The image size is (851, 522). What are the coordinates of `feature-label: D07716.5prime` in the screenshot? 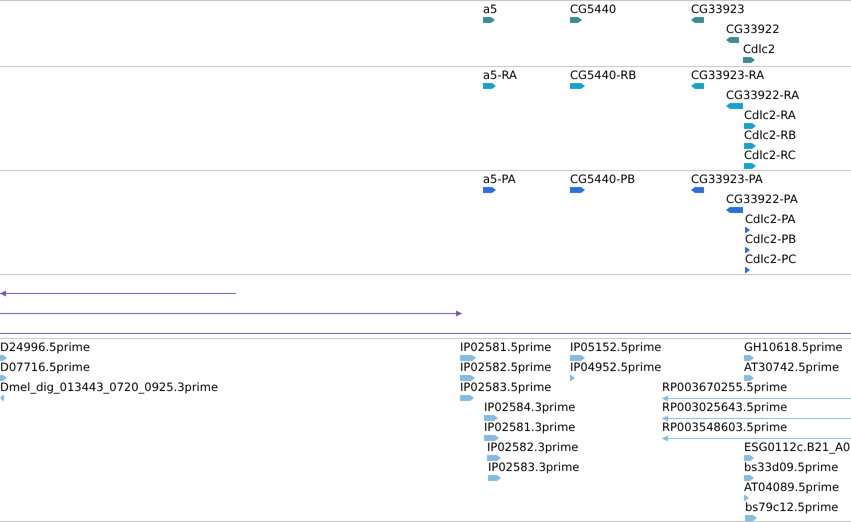 It's located at (45, 367).